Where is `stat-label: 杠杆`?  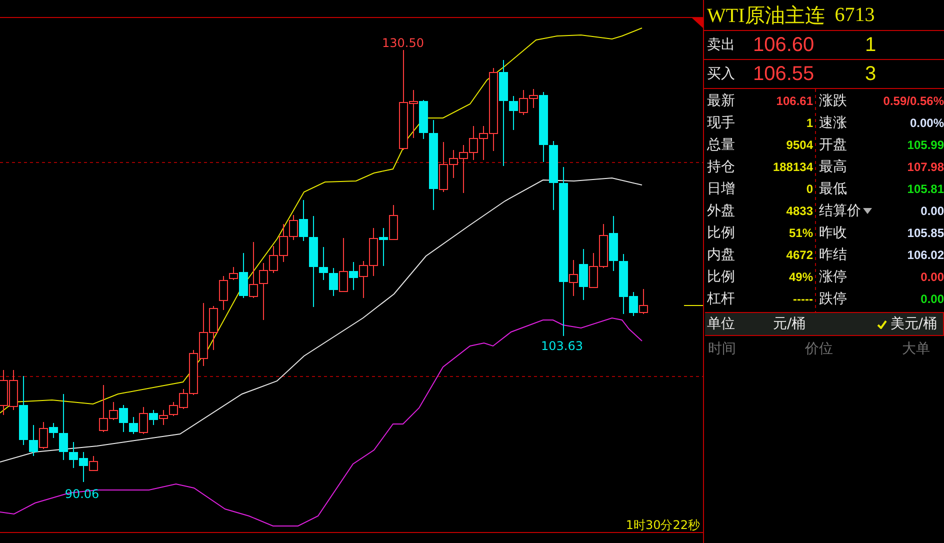 stat-label: 杠杆 is located at coordinates (721, 299).